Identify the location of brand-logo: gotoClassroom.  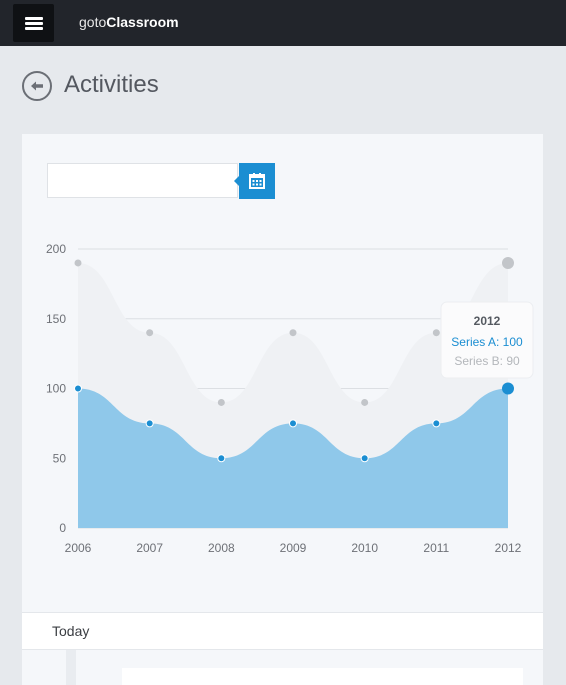
(129, 22).